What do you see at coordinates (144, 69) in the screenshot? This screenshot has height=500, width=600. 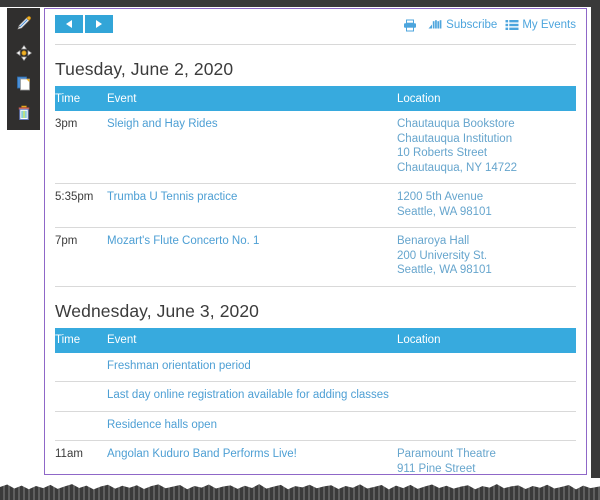 I see `day-heading: Tuesday, June 2, 2020` at bounding box center [144, 69].